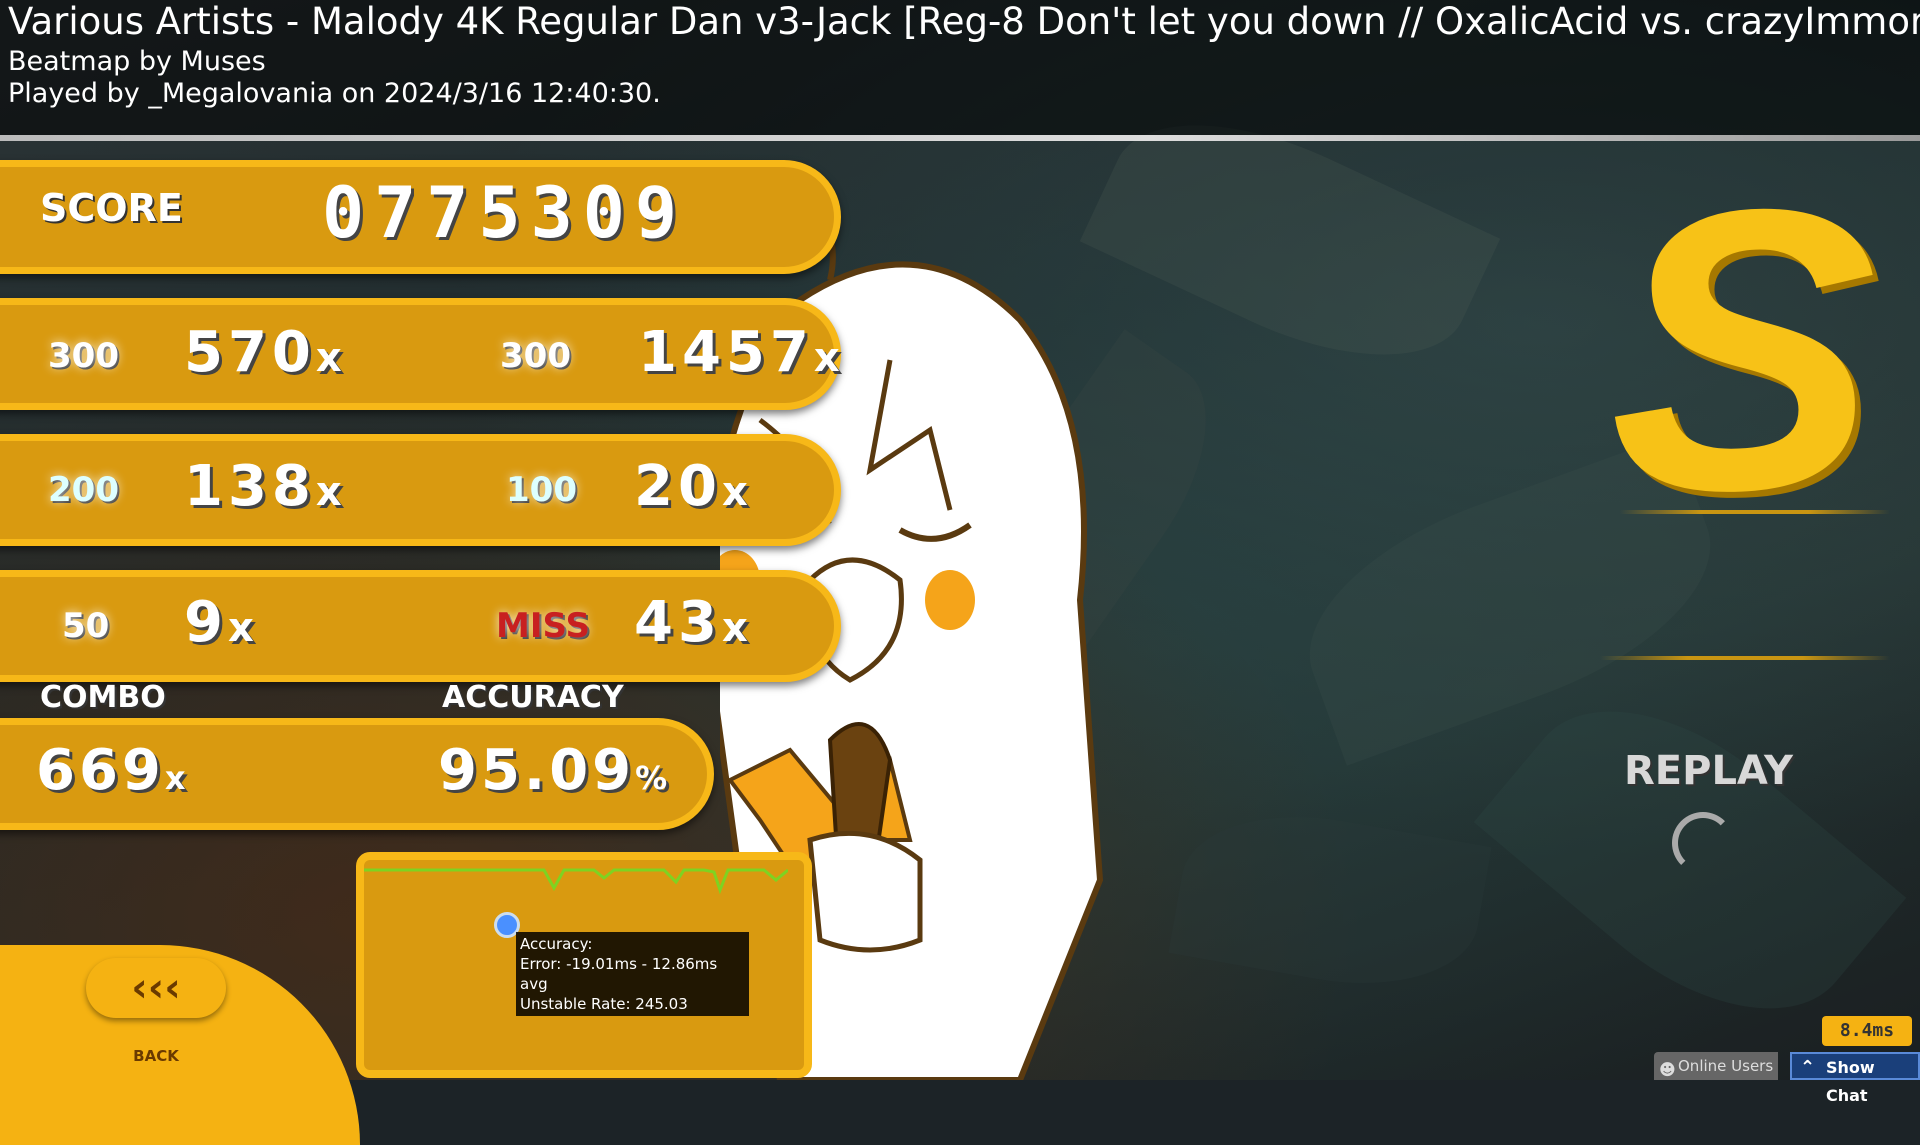 This screenshot has height=1145, width=1920. What do you see at coordinates (556, 944) in the screenshot?
I see `tooltip-title: Accuracy:` at bounding box center [556, 944].